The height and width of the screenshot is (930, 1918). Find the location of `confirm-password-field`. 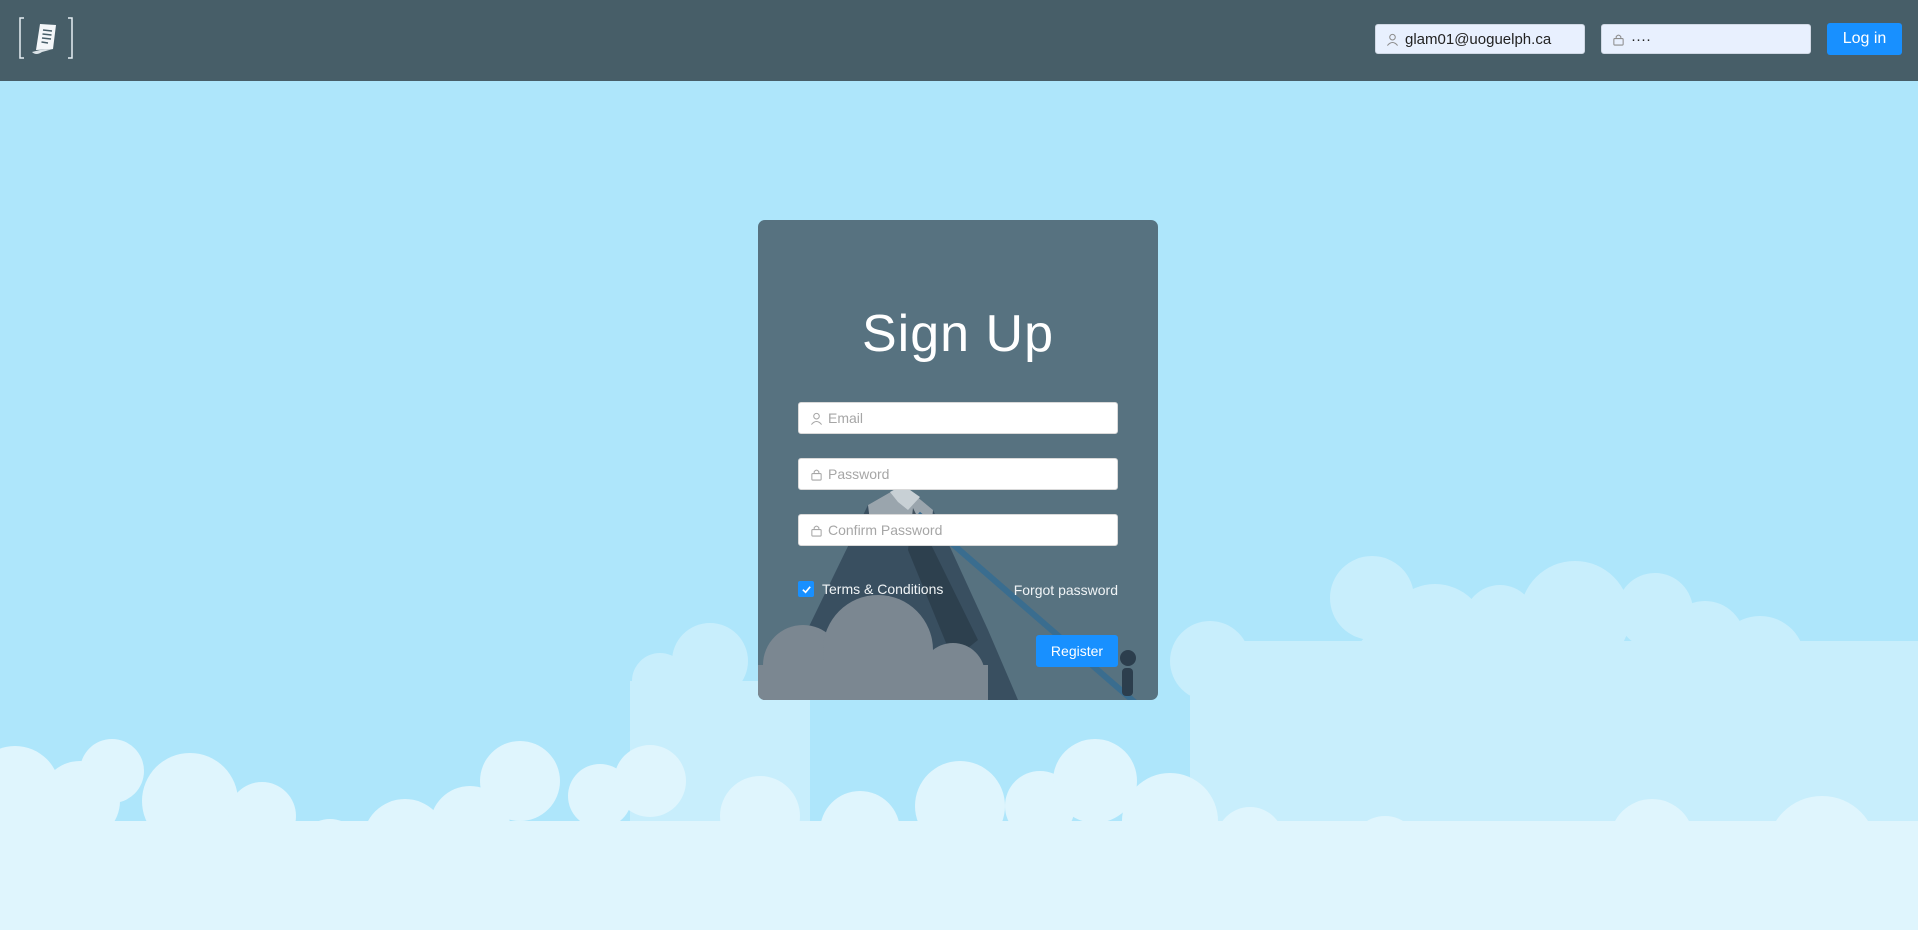

confirm-password-field is located at coordinates (958, 530).